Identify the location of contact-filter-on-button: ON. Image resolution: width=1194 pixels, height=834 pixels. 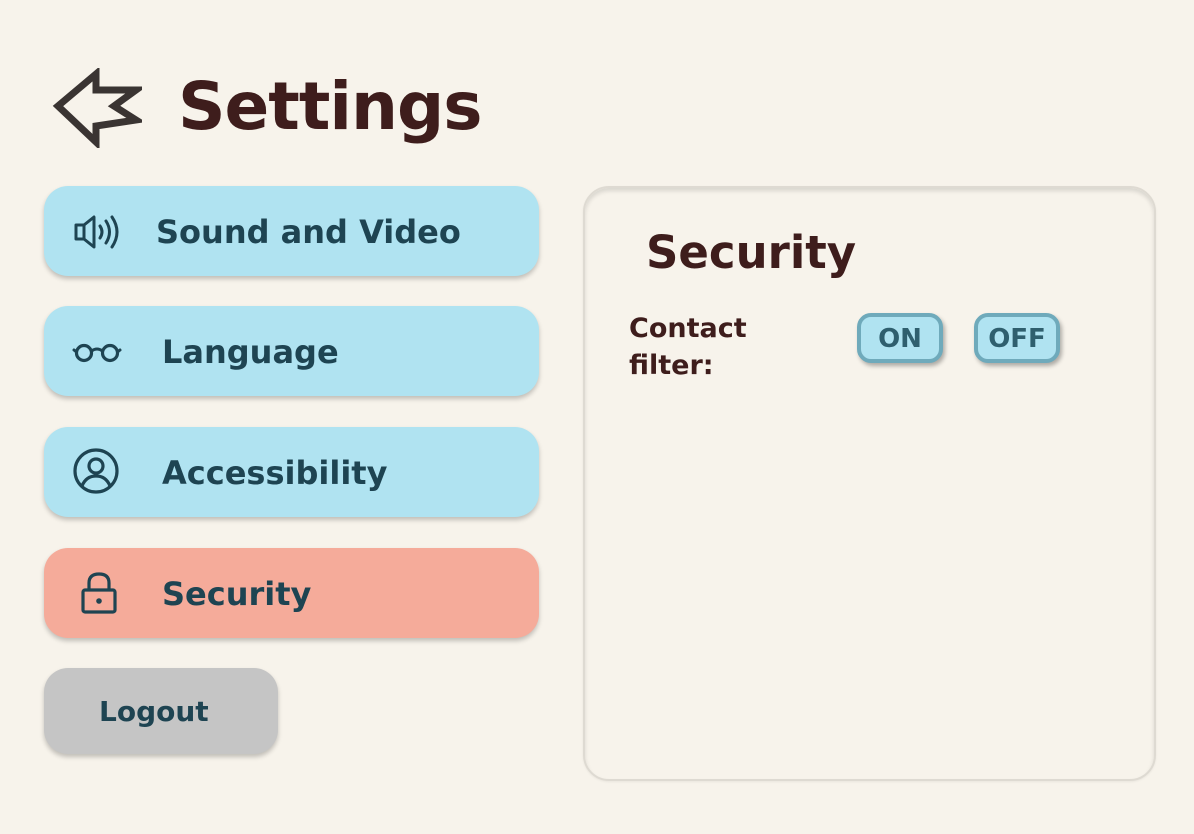
(900, 338).